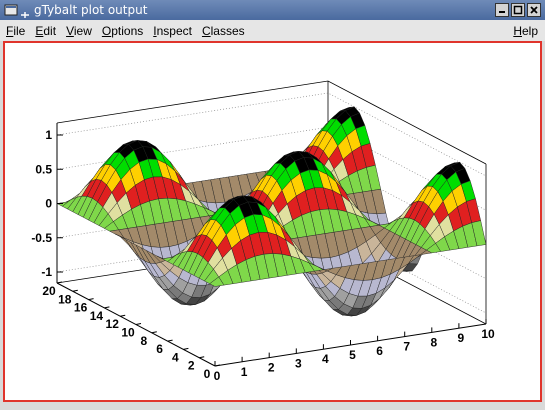  Describe the element at coordinates (379, 351) in the screenshot. I see `x-tick-label: 6` at that location.